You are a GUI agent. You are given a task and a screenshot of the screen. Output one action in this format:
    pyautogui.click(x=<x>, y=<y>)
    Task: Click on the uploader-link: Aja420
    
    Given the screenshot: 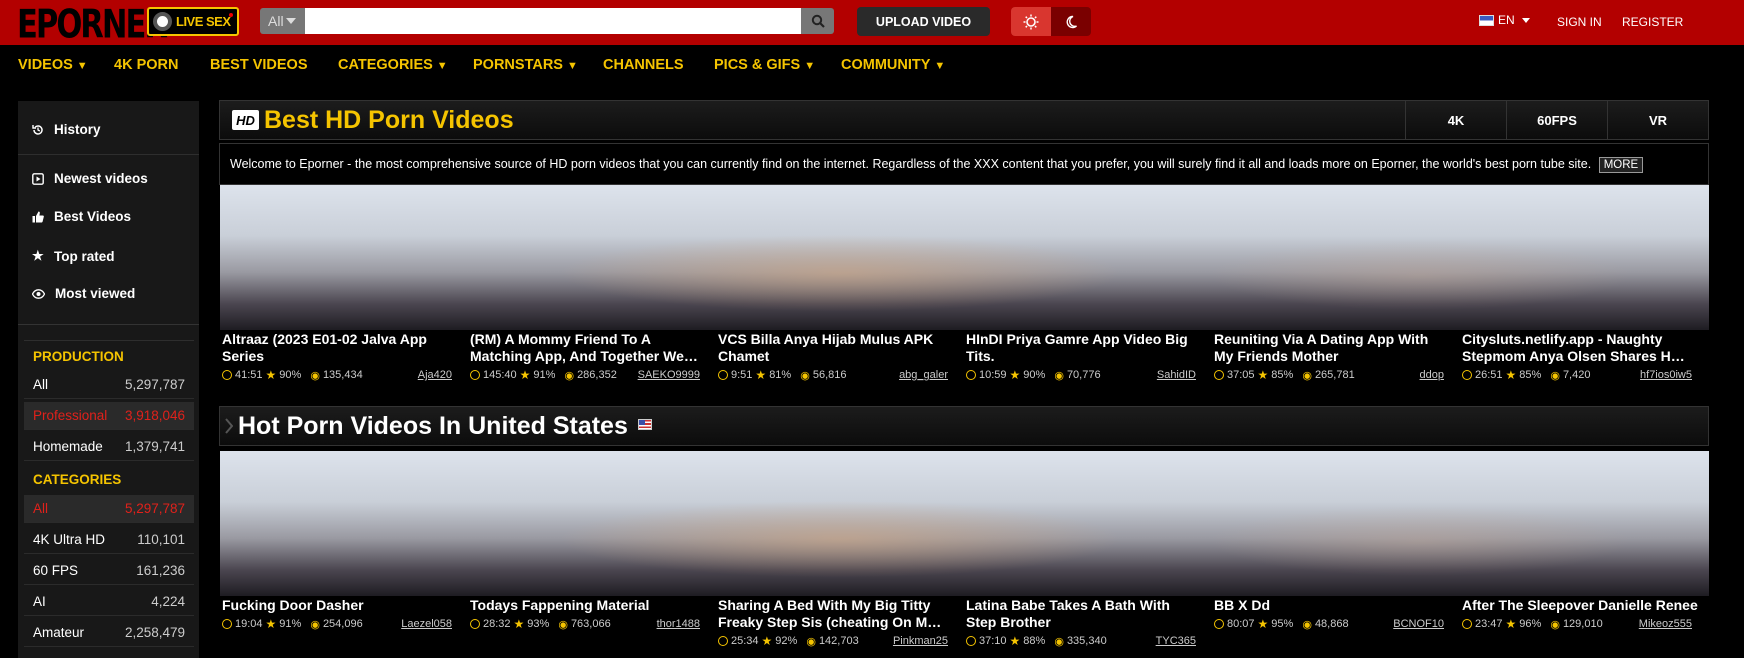 What is the action you would take?
    pyautogui.click(x=435, y=375)
    